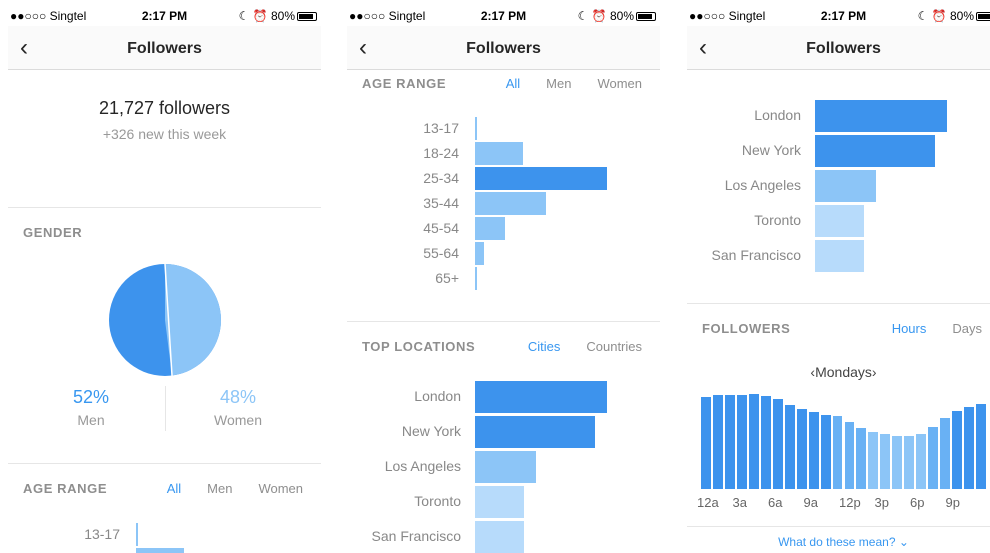  Describe the element at coordinates (441, 178) in the screenshot. I see `age-label: 25-34` at that location.